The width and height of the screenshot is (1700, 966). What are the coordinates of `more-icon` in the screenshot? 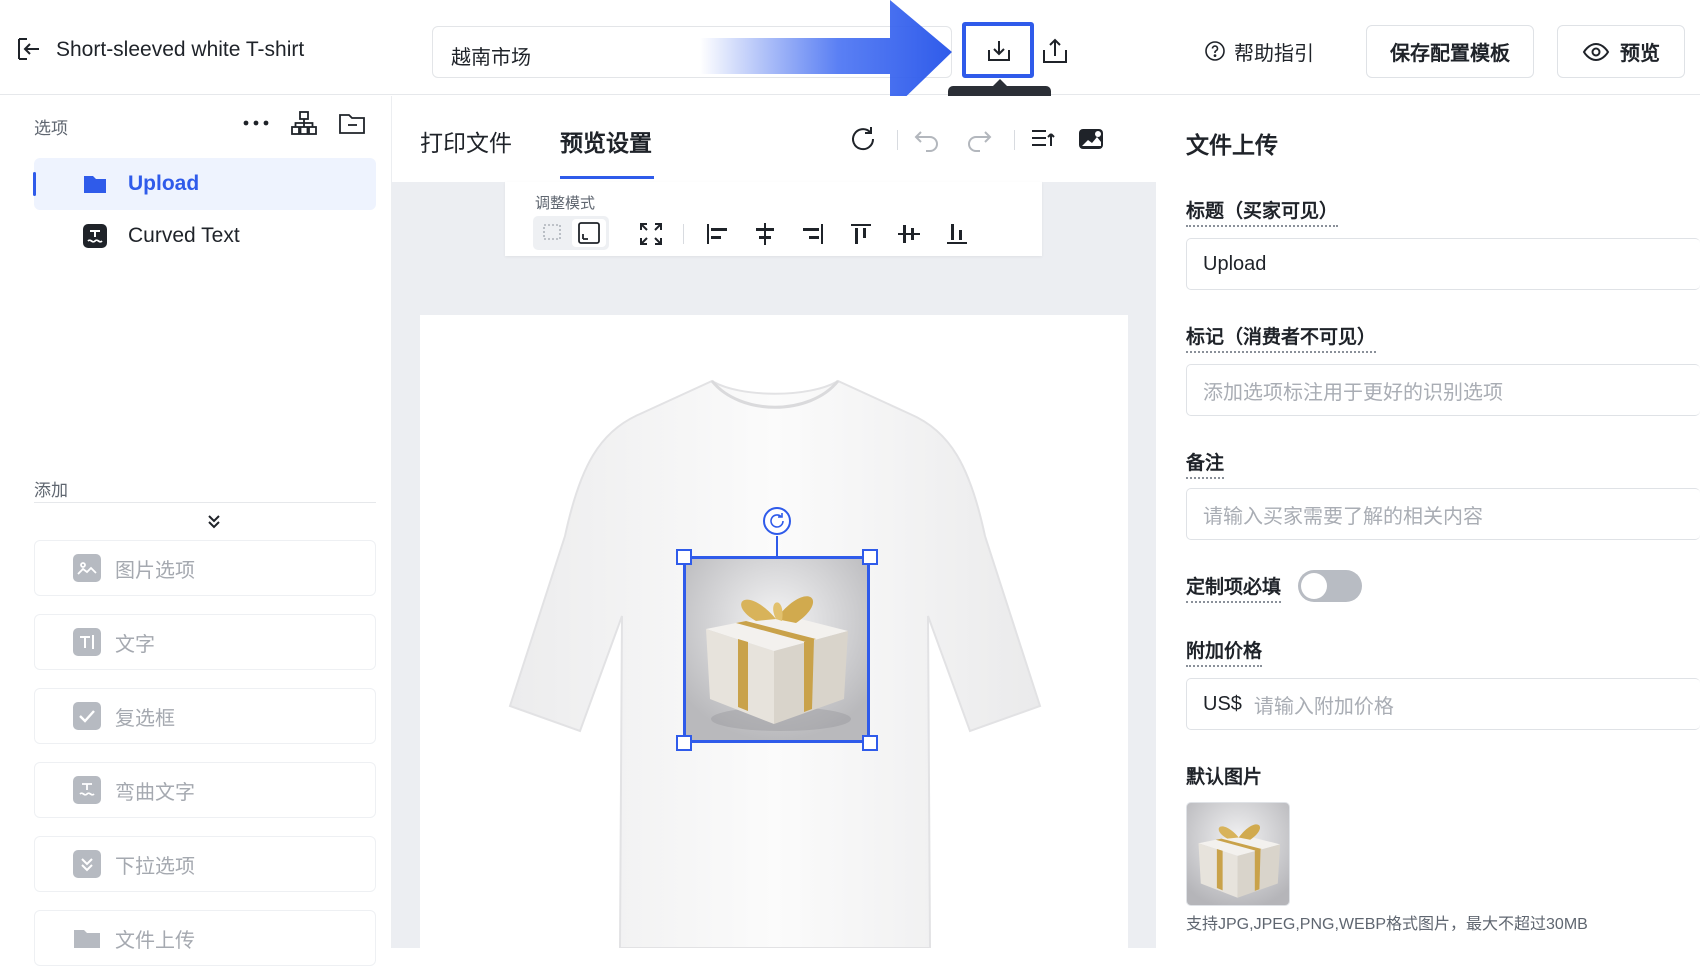 It's located at (256, 123).